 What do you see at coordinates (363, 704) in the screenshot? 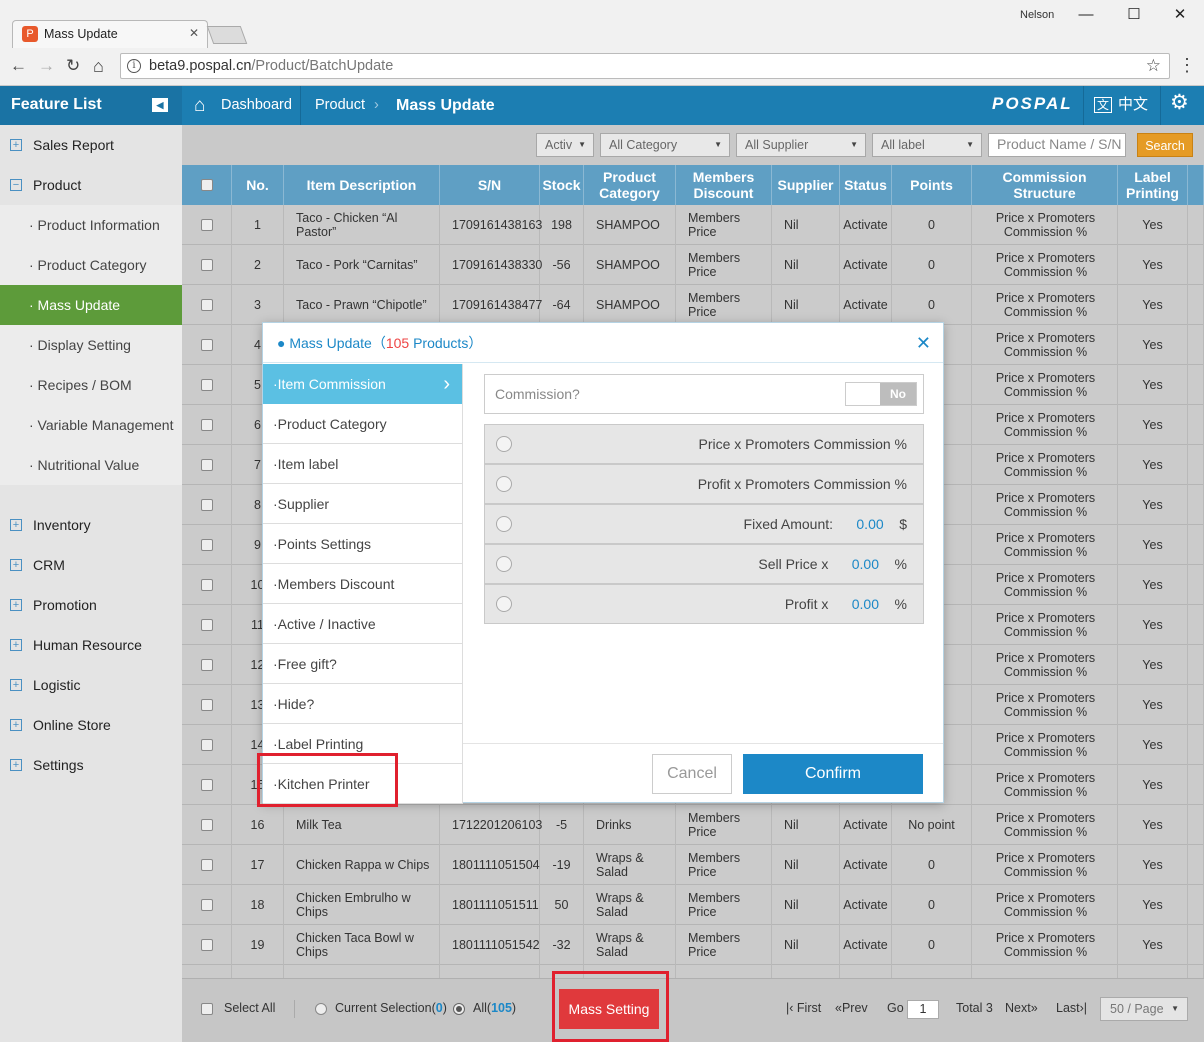
I see `dialog-menu-item: ·Hide?` at bounding box center [363, 704].